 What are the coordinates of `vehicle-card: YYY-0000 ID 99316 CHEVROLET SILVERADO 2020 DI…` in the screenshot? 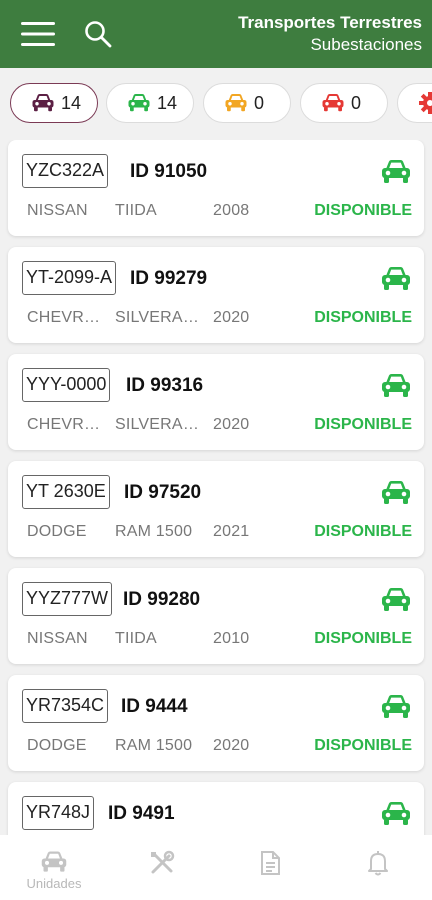 It's located at (216, 402).